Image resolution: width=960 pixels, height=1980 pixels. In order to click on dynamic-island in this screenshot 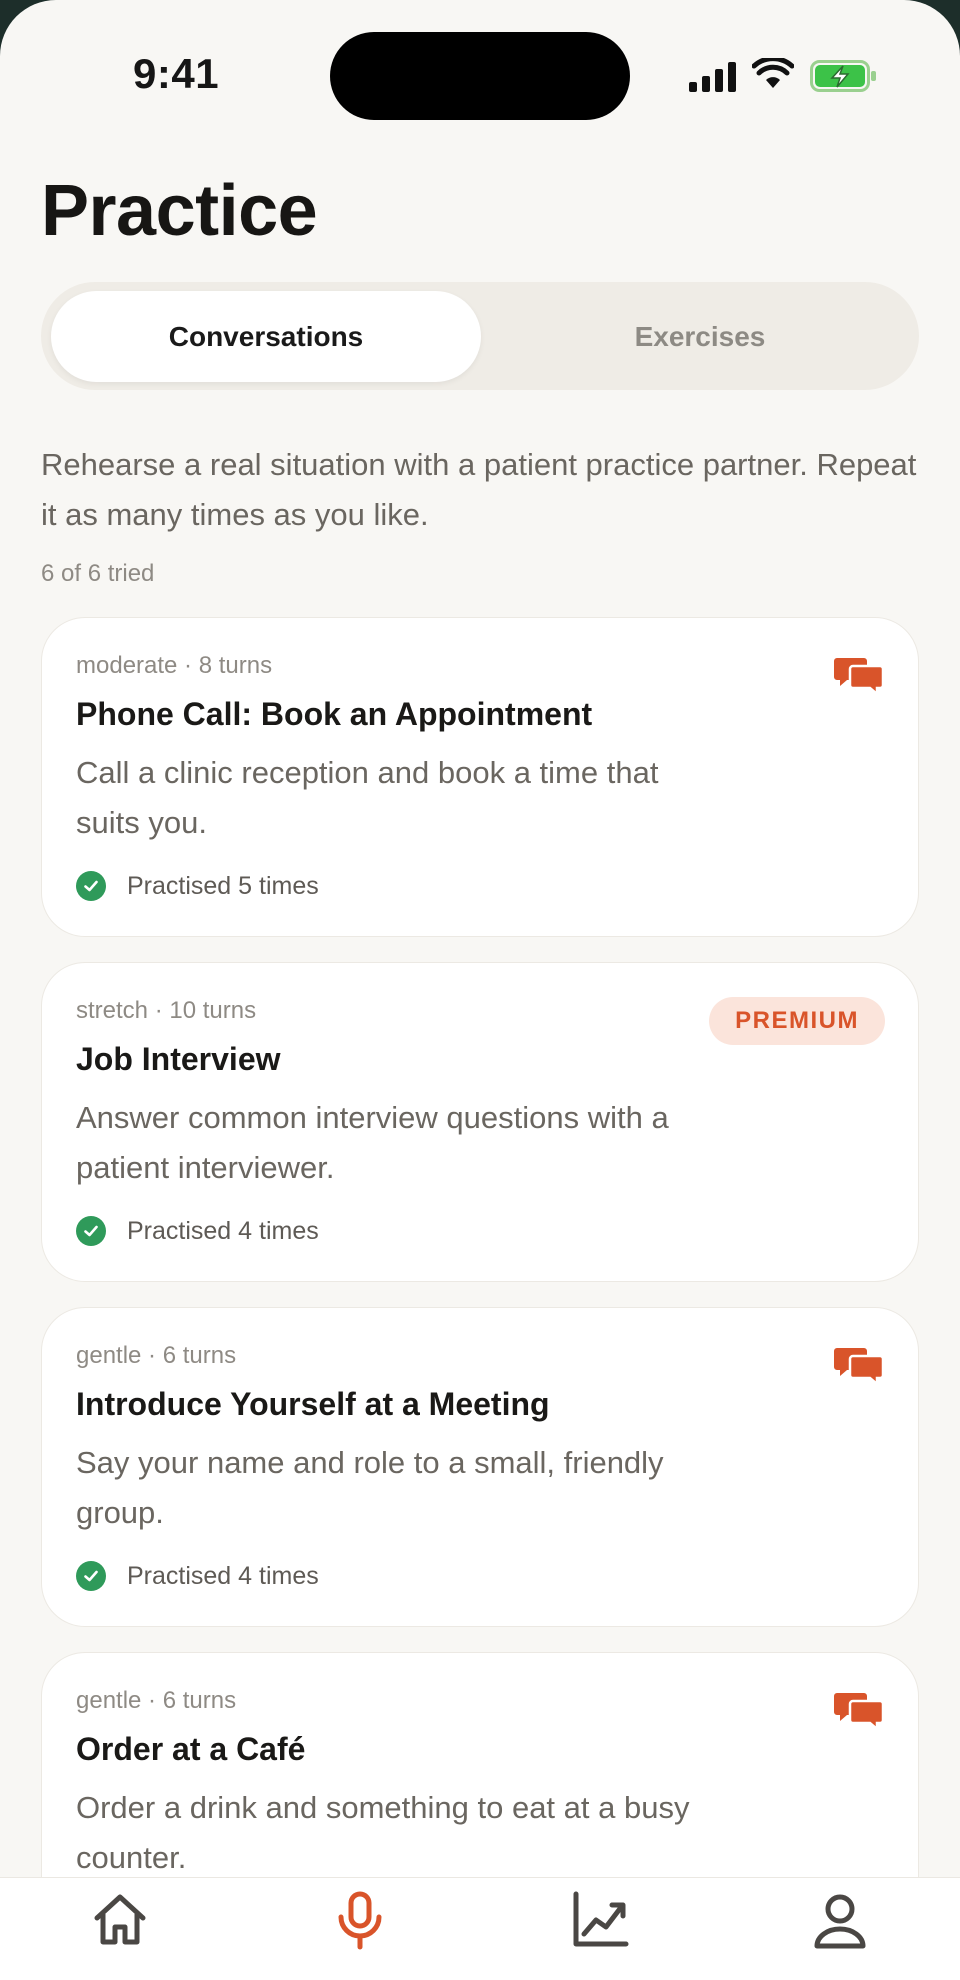, I will do `click(480, 76)`.